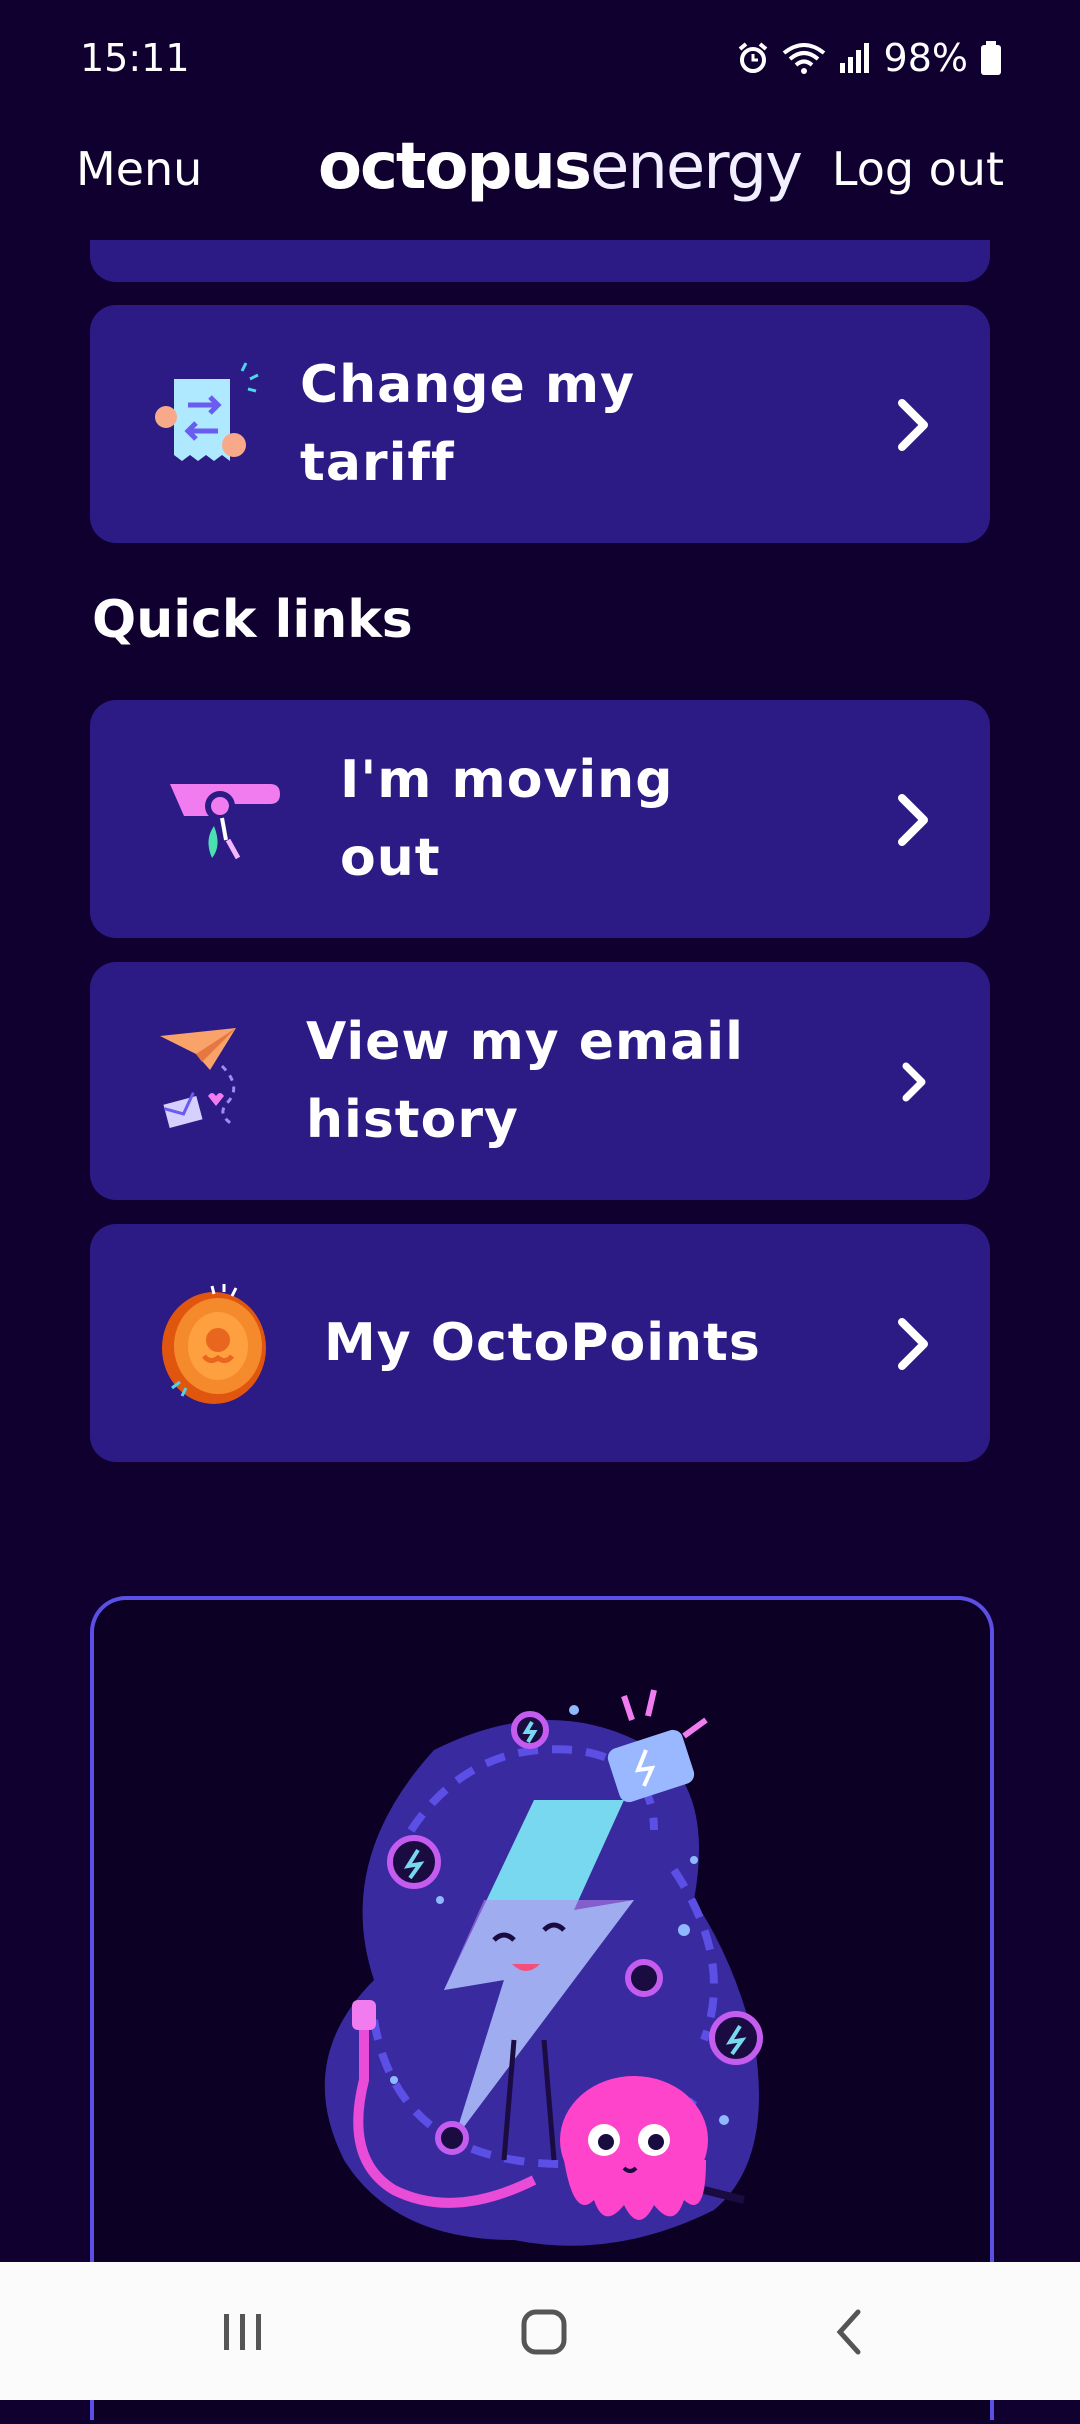 The image size is (1080, 2424). I want to click on back-icon, so click(848, 2332).